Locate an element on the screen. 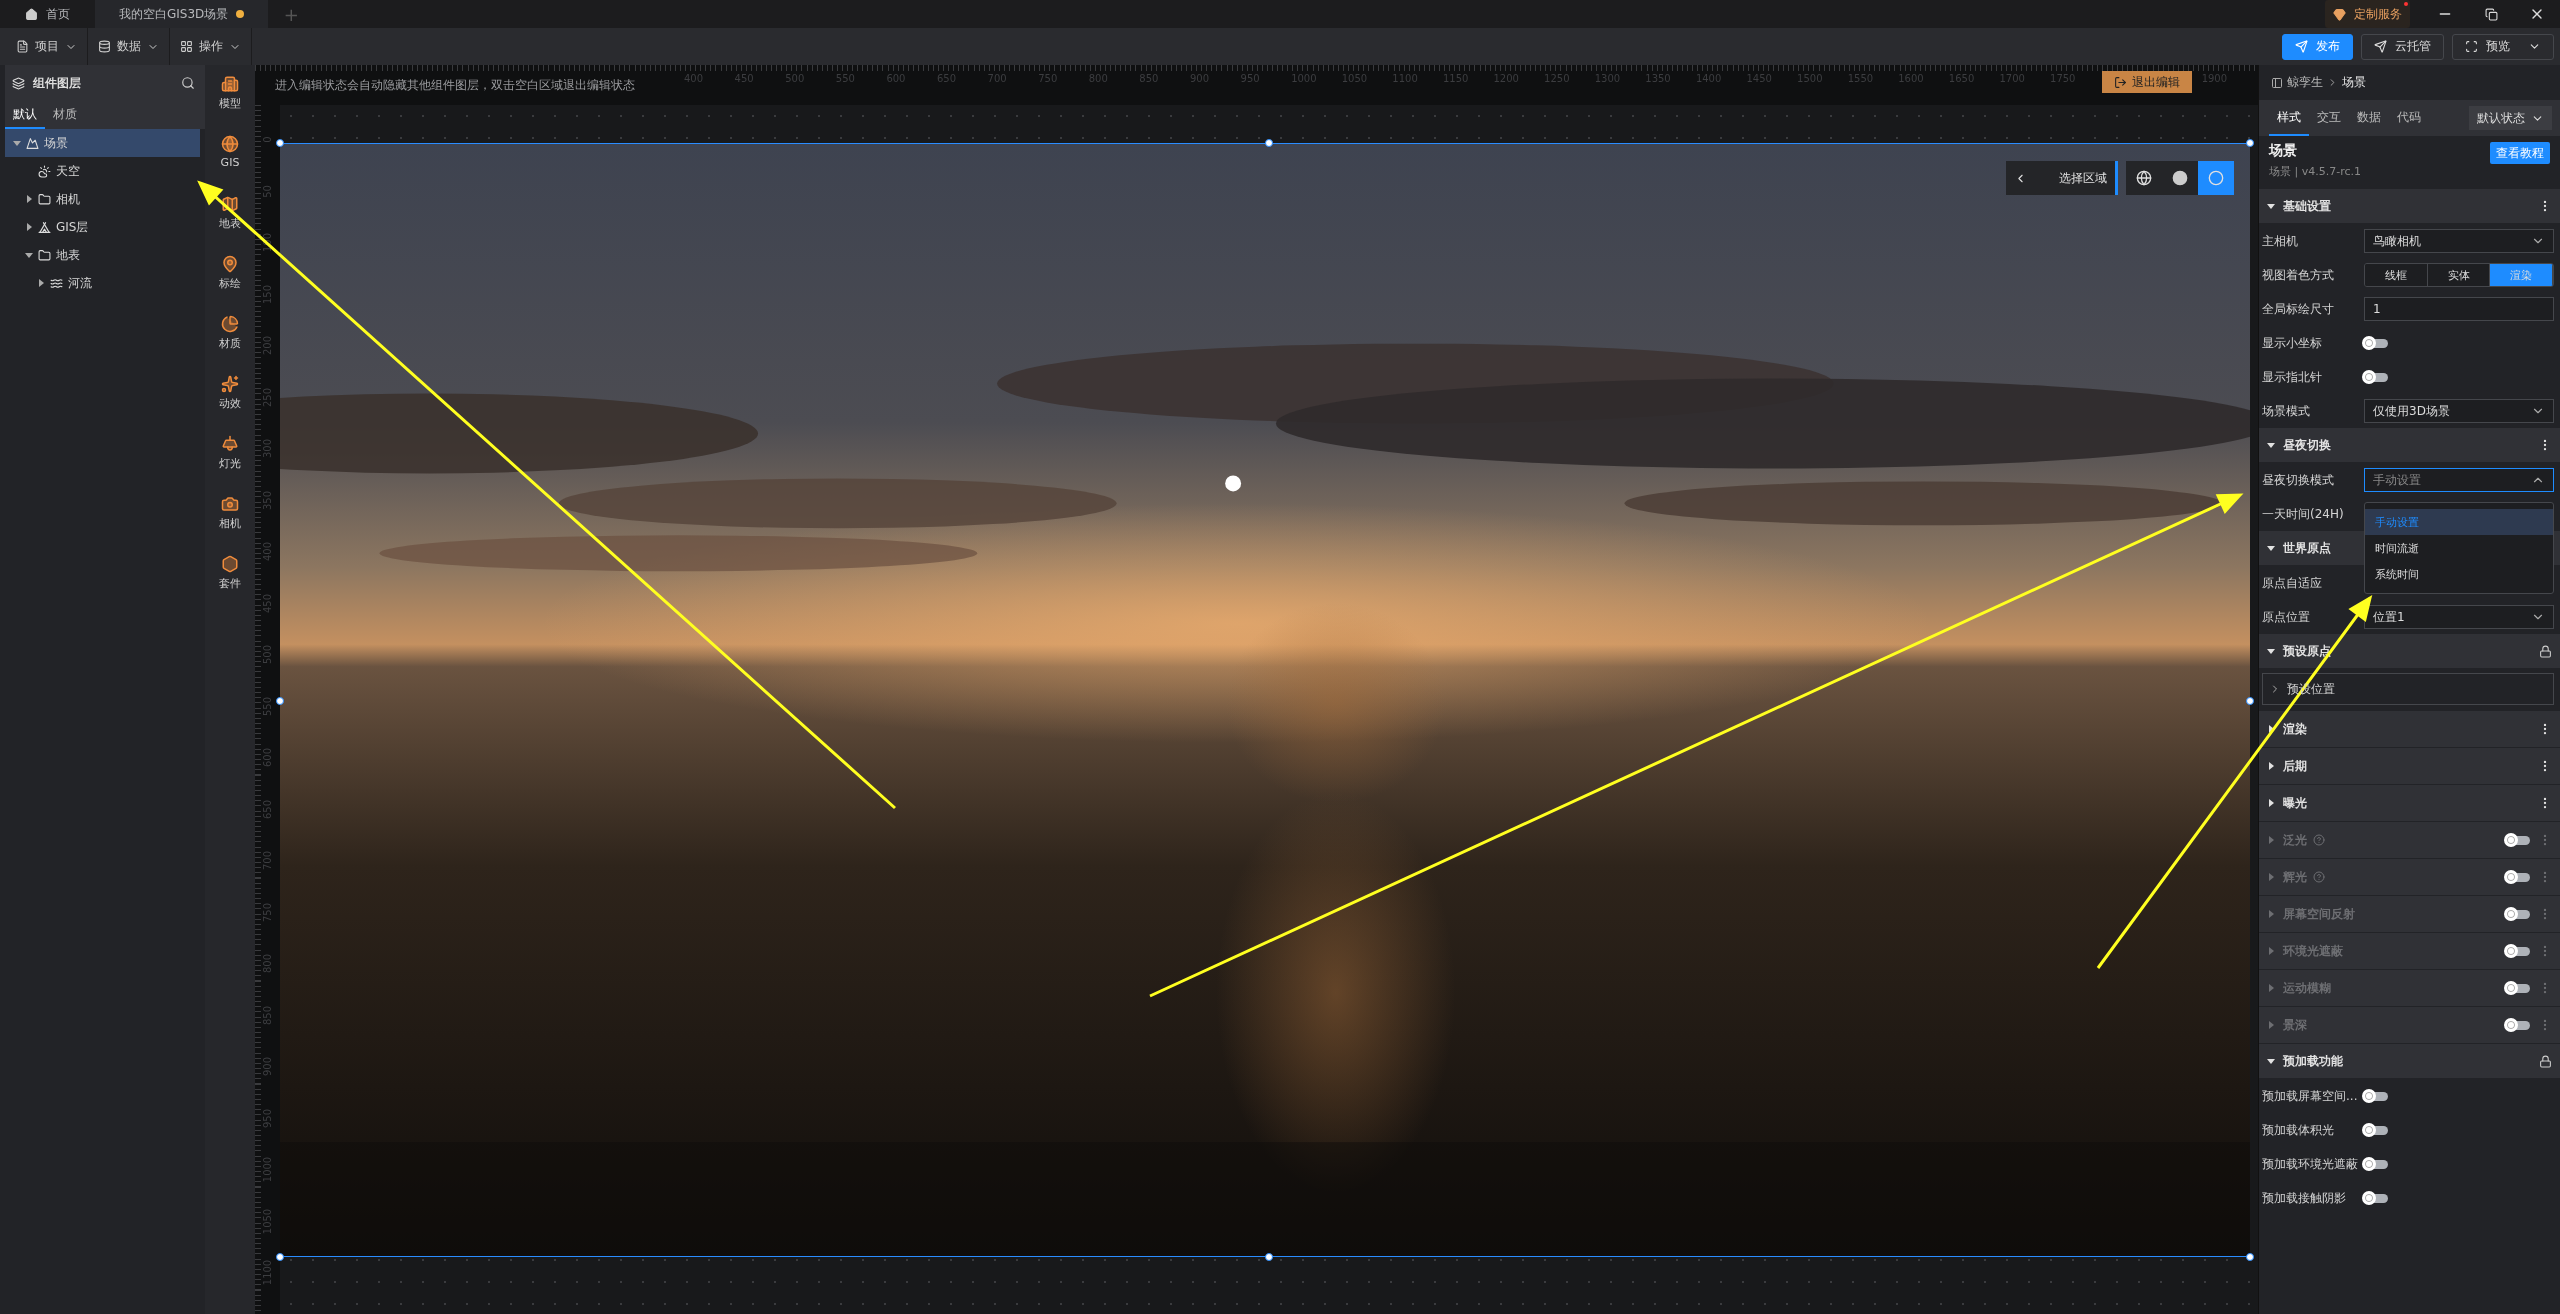 Image resolution: width=2560 pixels, height=1314 pixels. section-header: 曝光 is located at coordinates (2409, 803).